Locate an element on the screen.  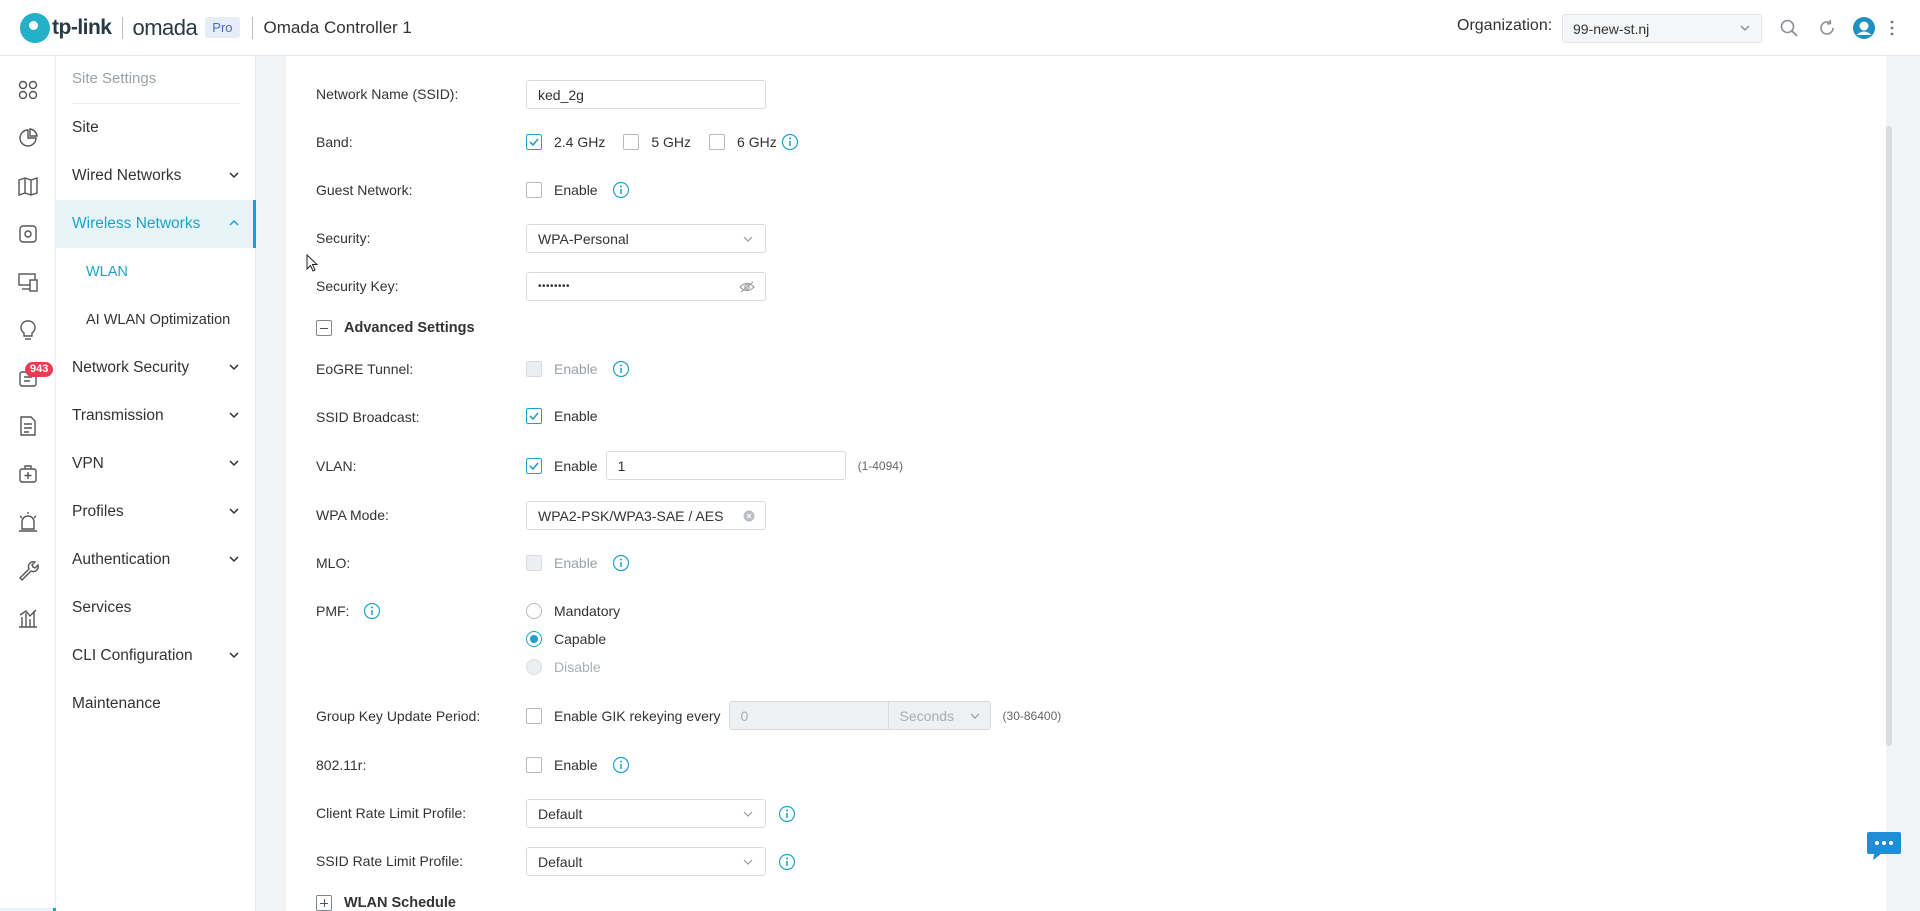
menu-item-label: Services is located at coordinates (102, 607).